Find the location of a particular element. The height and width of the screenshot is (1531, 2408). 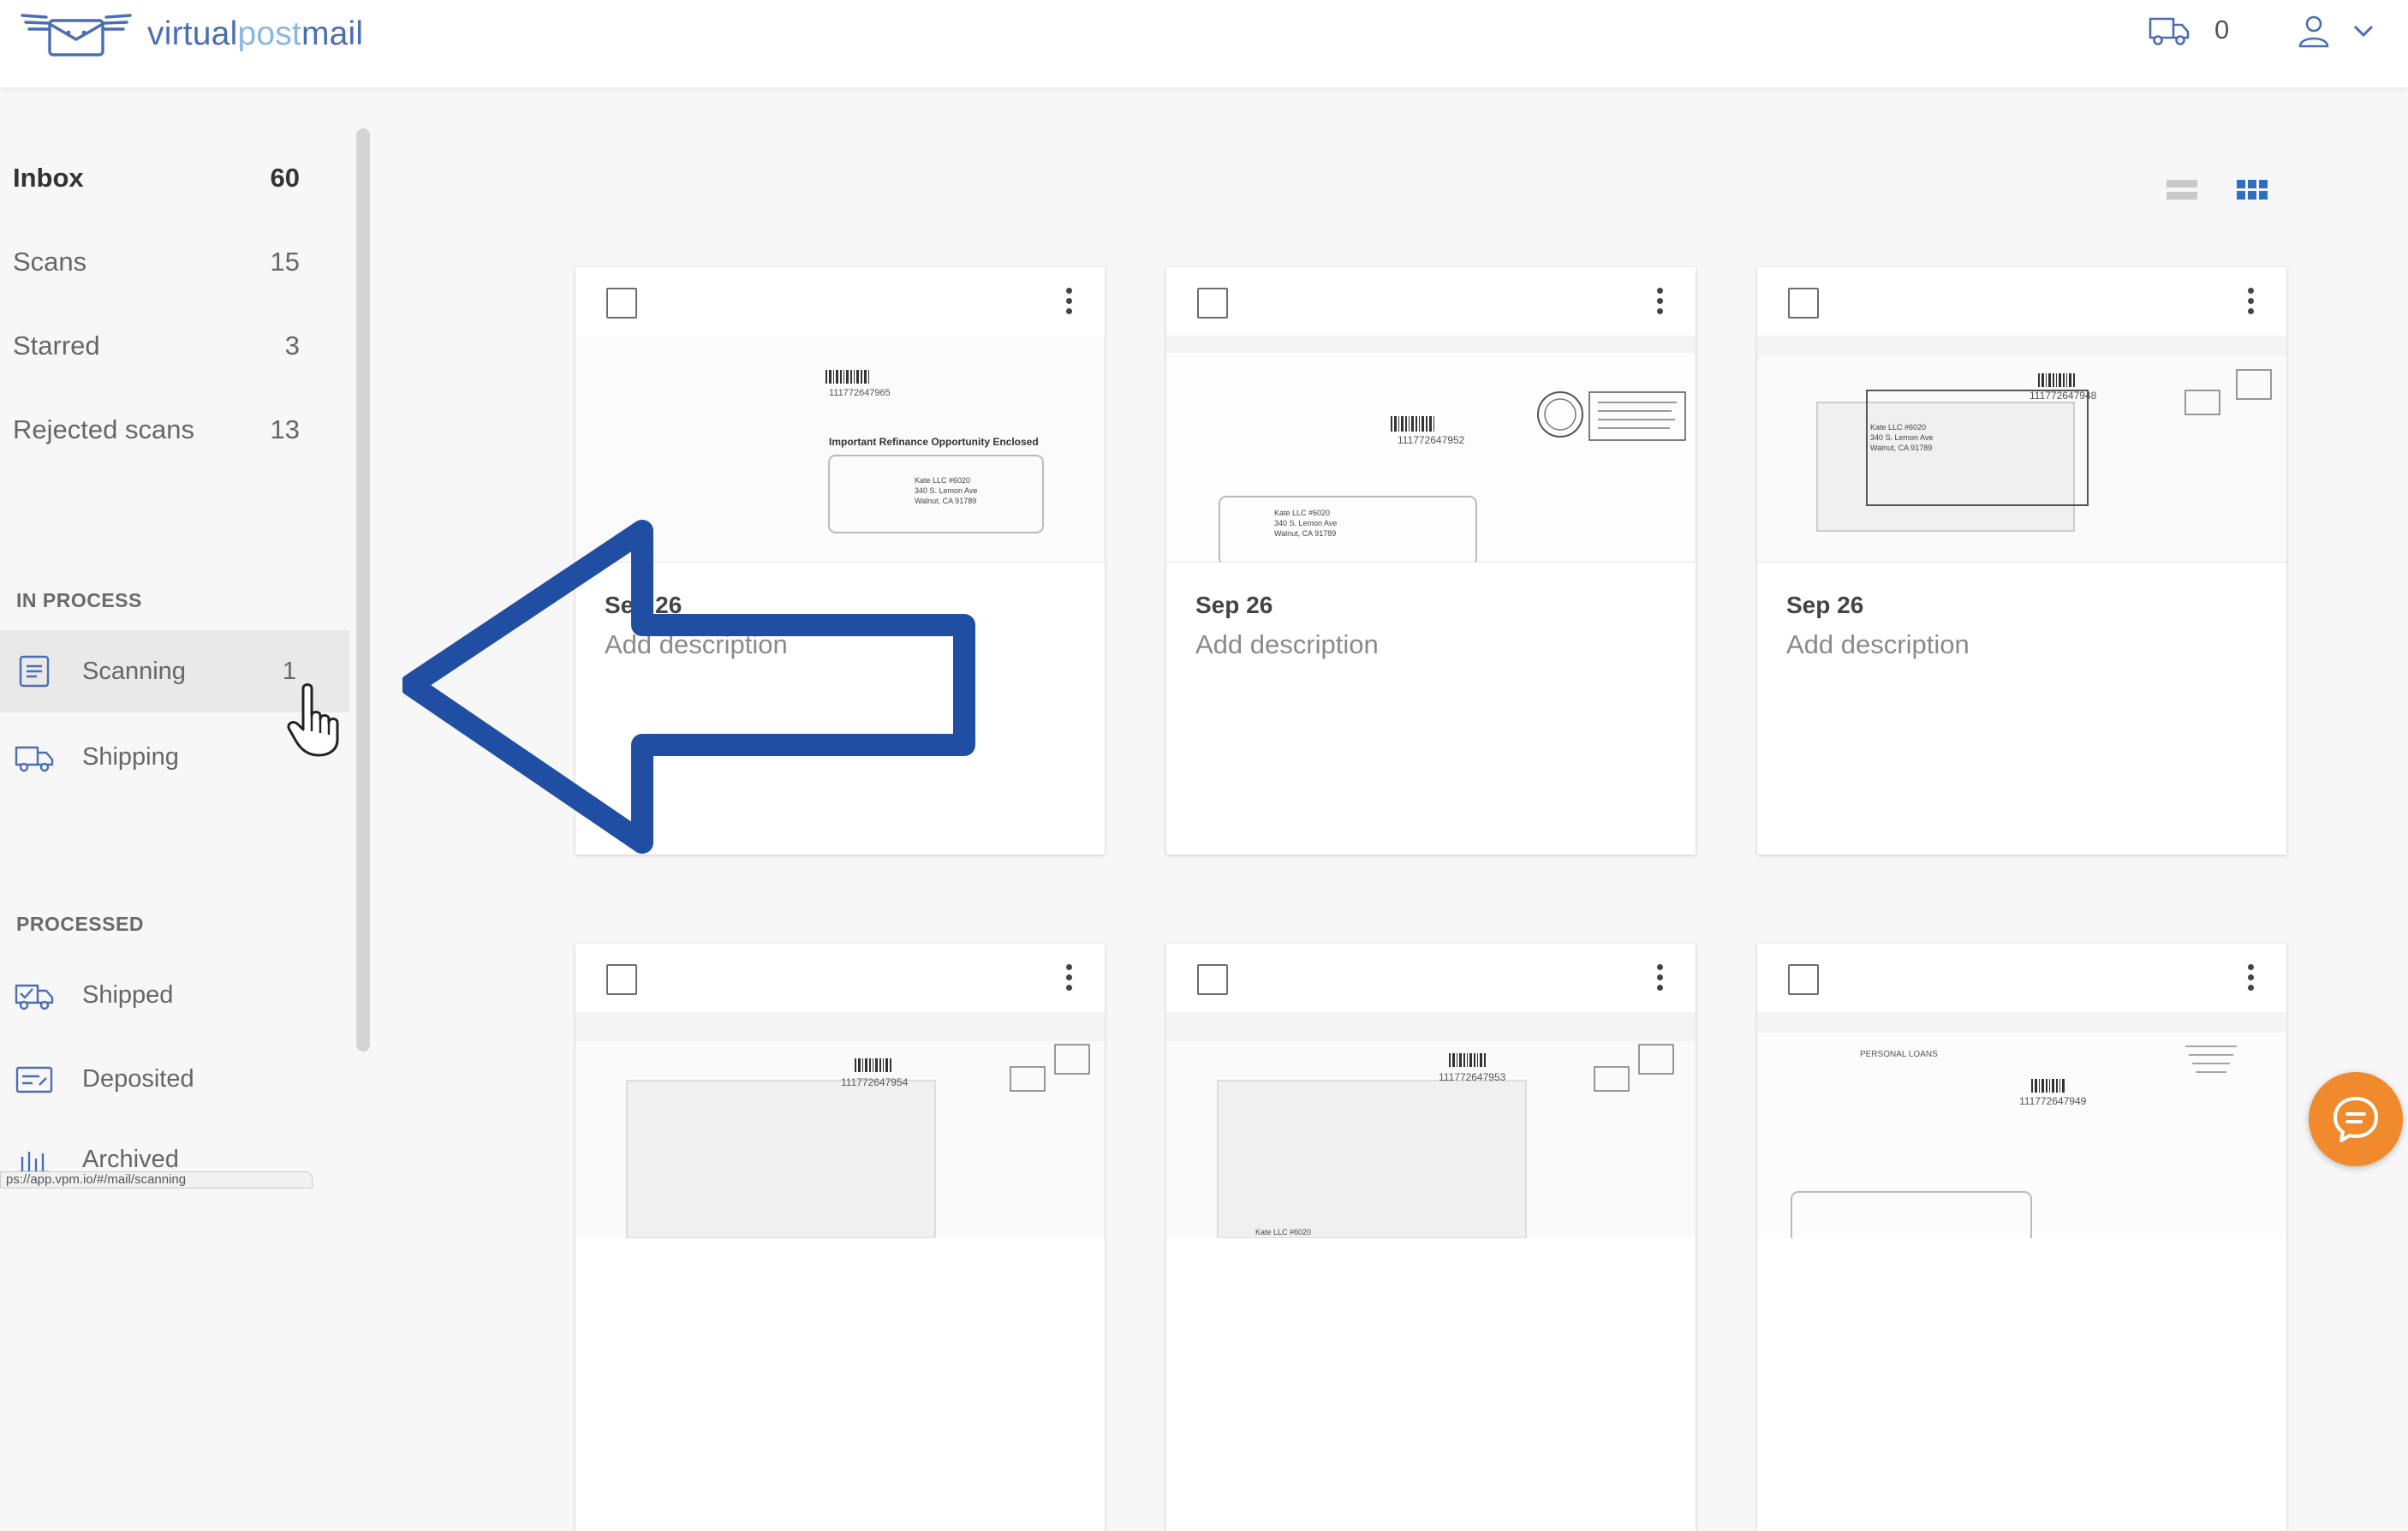

mail-thumbnail: PERSONAL LOANS 111772647949 is located at coordinates (2021, 1125).